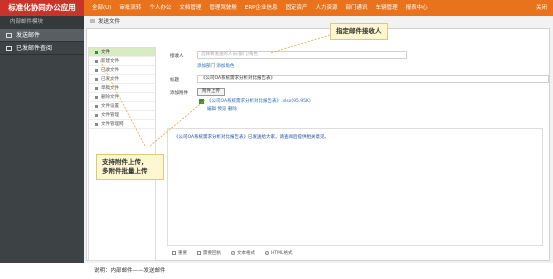 This screenshot has width=553, height=279. Describe the element at coordinates (122, 106) in the screenshot. I see `folder-item: 文件设置` at that location.